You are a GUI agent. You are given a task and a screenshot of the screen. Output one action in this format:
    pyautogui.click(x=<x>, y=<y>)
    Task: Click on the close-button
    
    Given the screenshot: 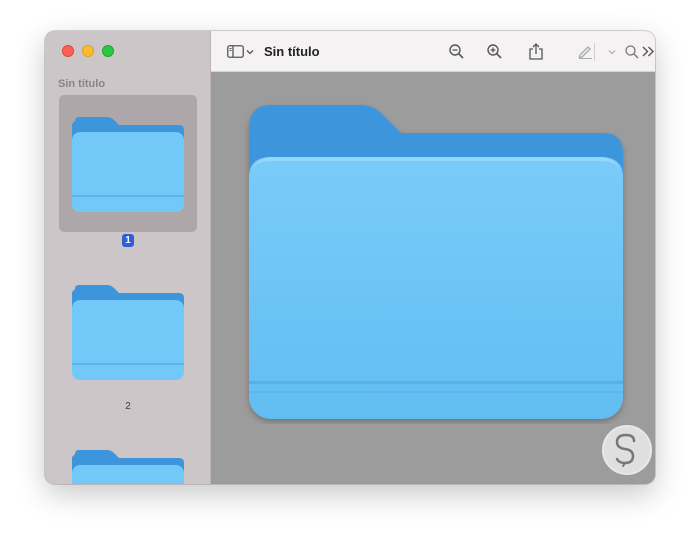 What is the action you would take?
    pyautogui.click(x=68, y=51)
    